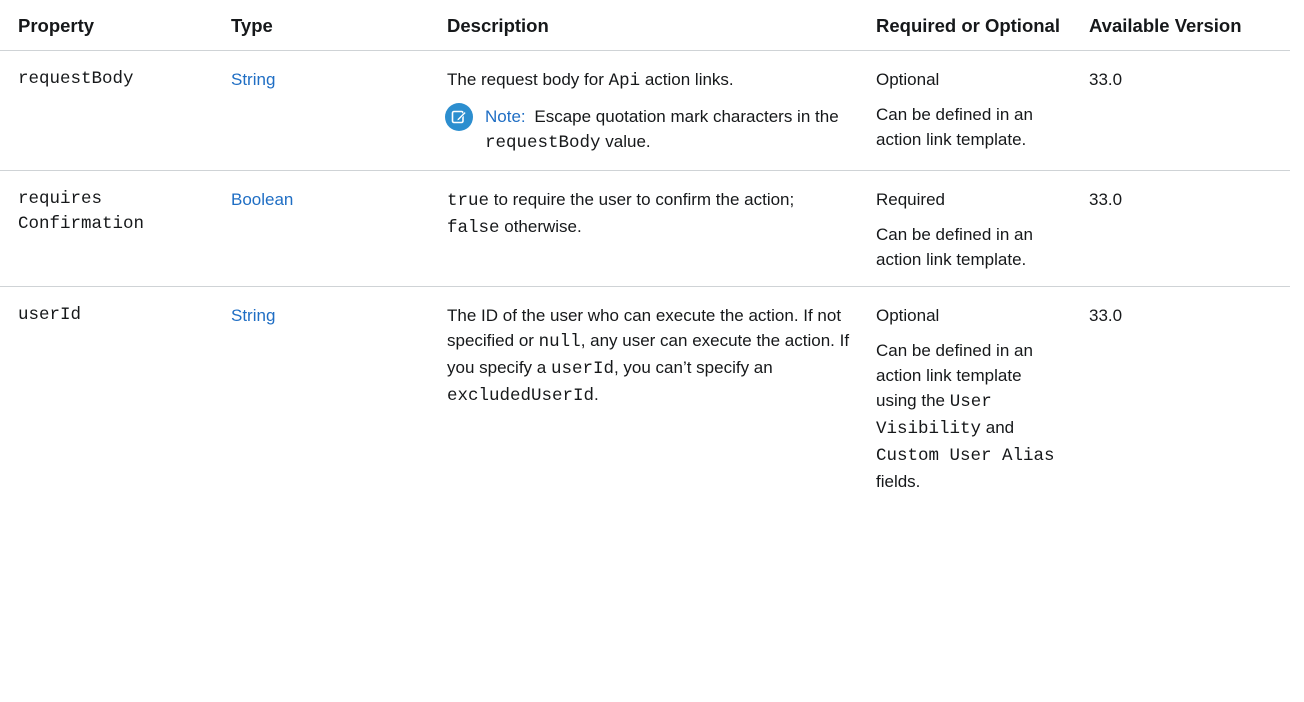  What do you see at coordinates (910, 199) in the screenshot?
I see `required-status: Required` at bounding box center [910, 199].